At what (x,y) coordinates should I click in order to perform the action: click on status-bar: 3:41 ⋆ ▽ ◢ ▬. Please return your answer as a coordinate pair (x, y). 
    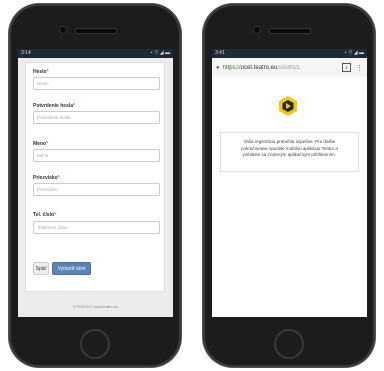
    Looking at the image, I should click on (289, 53).